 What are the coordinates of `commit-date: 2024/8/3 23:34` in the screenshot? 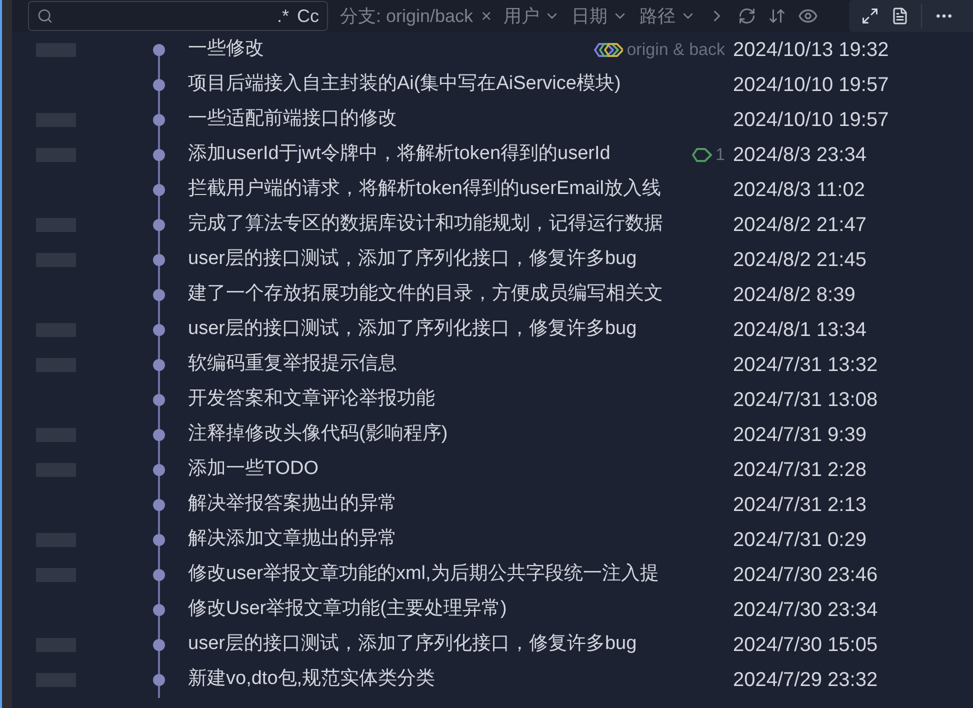 It's located at (800, 155).